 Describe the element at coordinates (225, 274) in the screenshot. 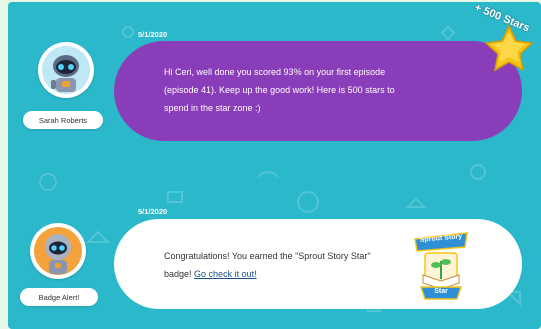

I see `go-check-it-out-link: Go check it out!` at that location.